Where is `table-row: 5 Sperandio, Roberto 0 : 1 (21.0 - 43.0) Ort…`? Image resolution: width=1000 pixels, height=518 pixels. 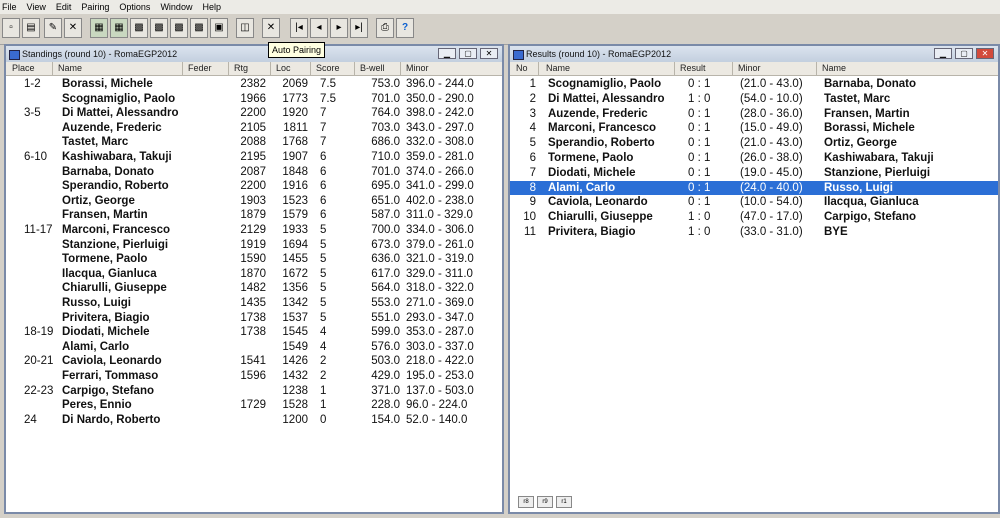
table-row: 5 Sperandio, Roberto 0 : 1 (21.0 - 43.0) Ort… is located at coordinates (754, 143).